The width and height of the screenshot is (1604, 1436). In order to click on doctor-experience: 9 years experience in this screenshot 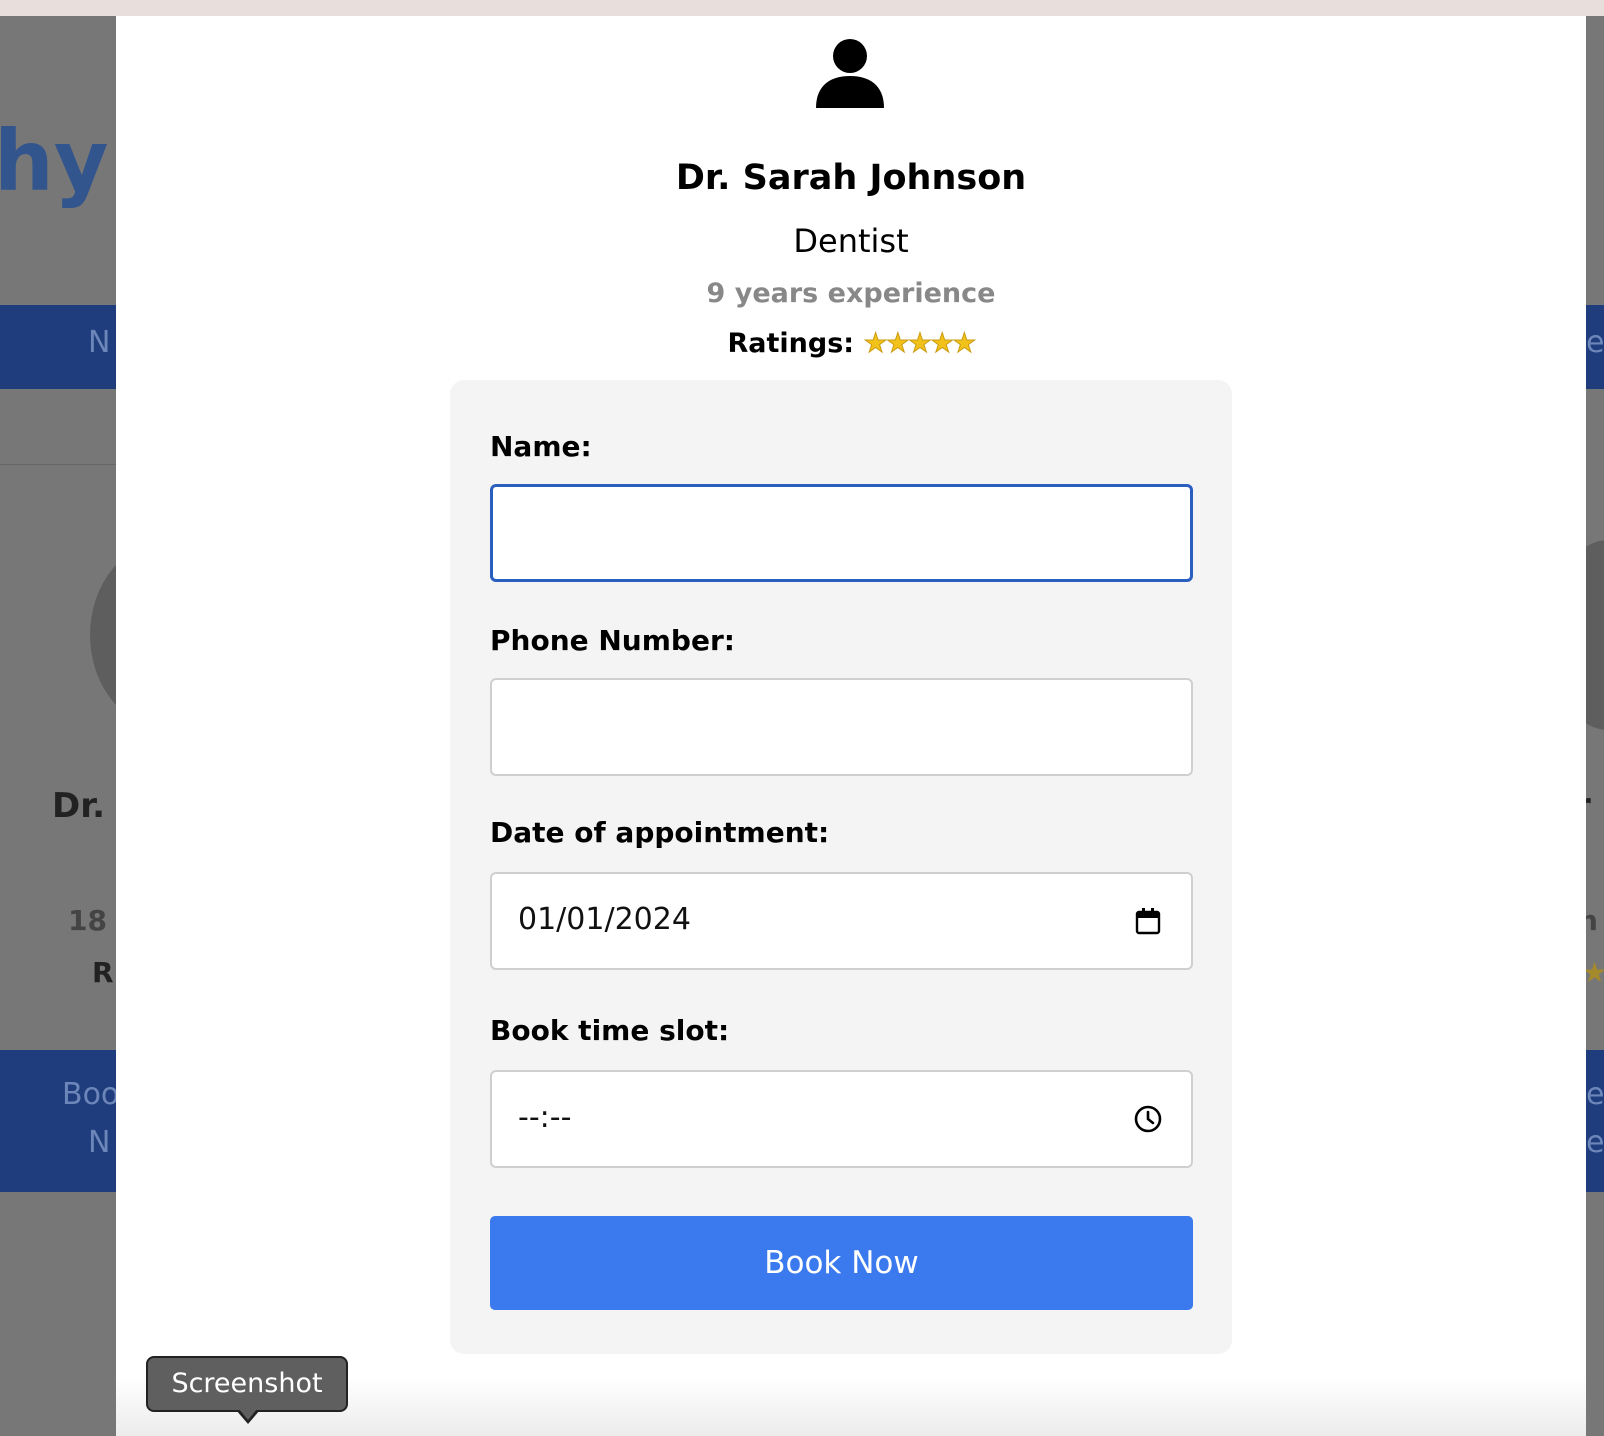, I will do `click(851, 293)`.